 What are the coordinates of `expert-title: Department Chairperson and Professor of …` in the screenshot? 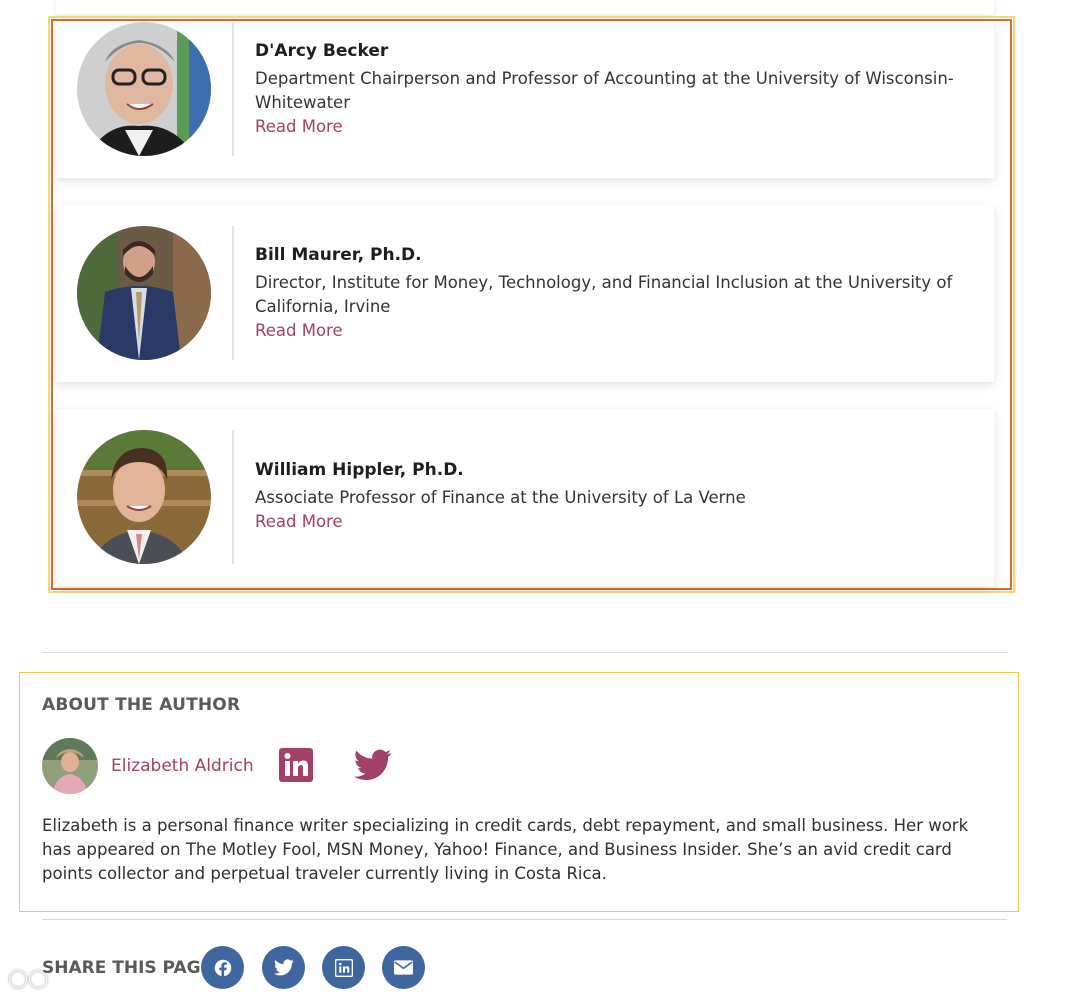 It's located at (604, 90).